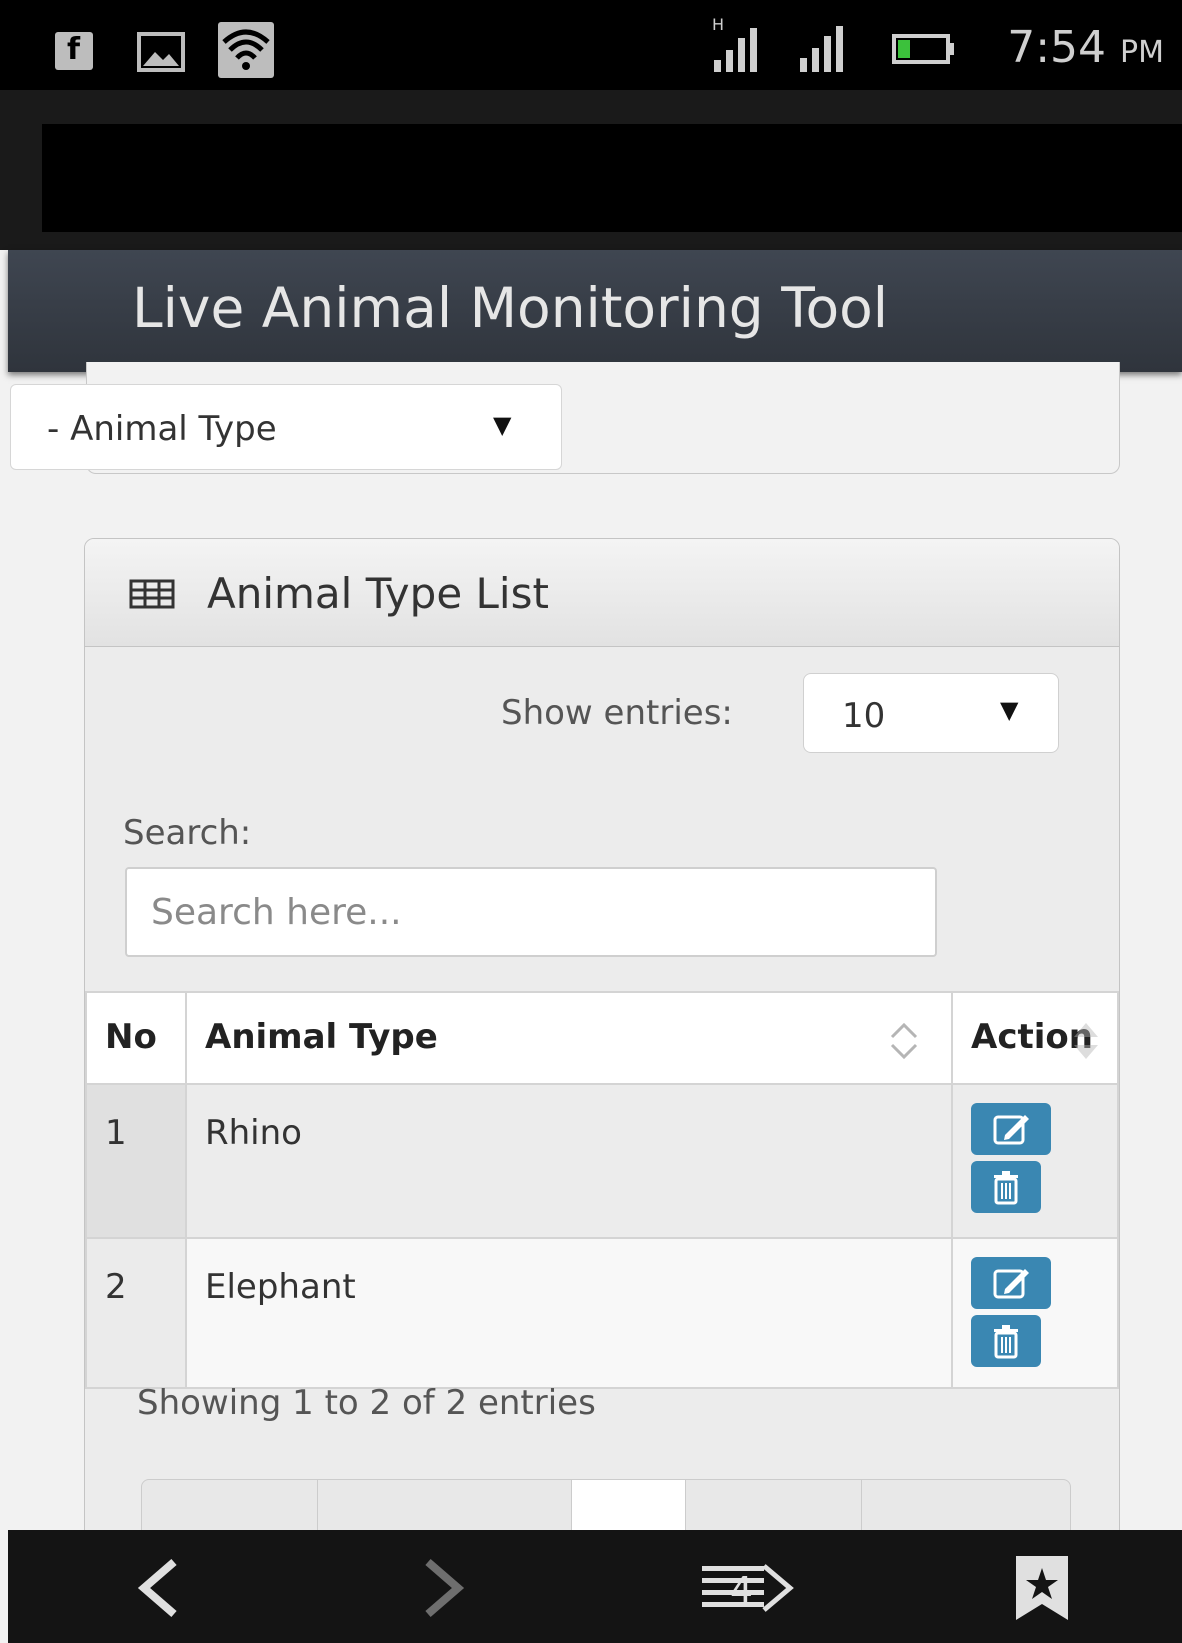  What do you see at coordinates (1042, 1590) in the screenshot?
I see `bookmark-icon` at bounding box center [1042, 1590].